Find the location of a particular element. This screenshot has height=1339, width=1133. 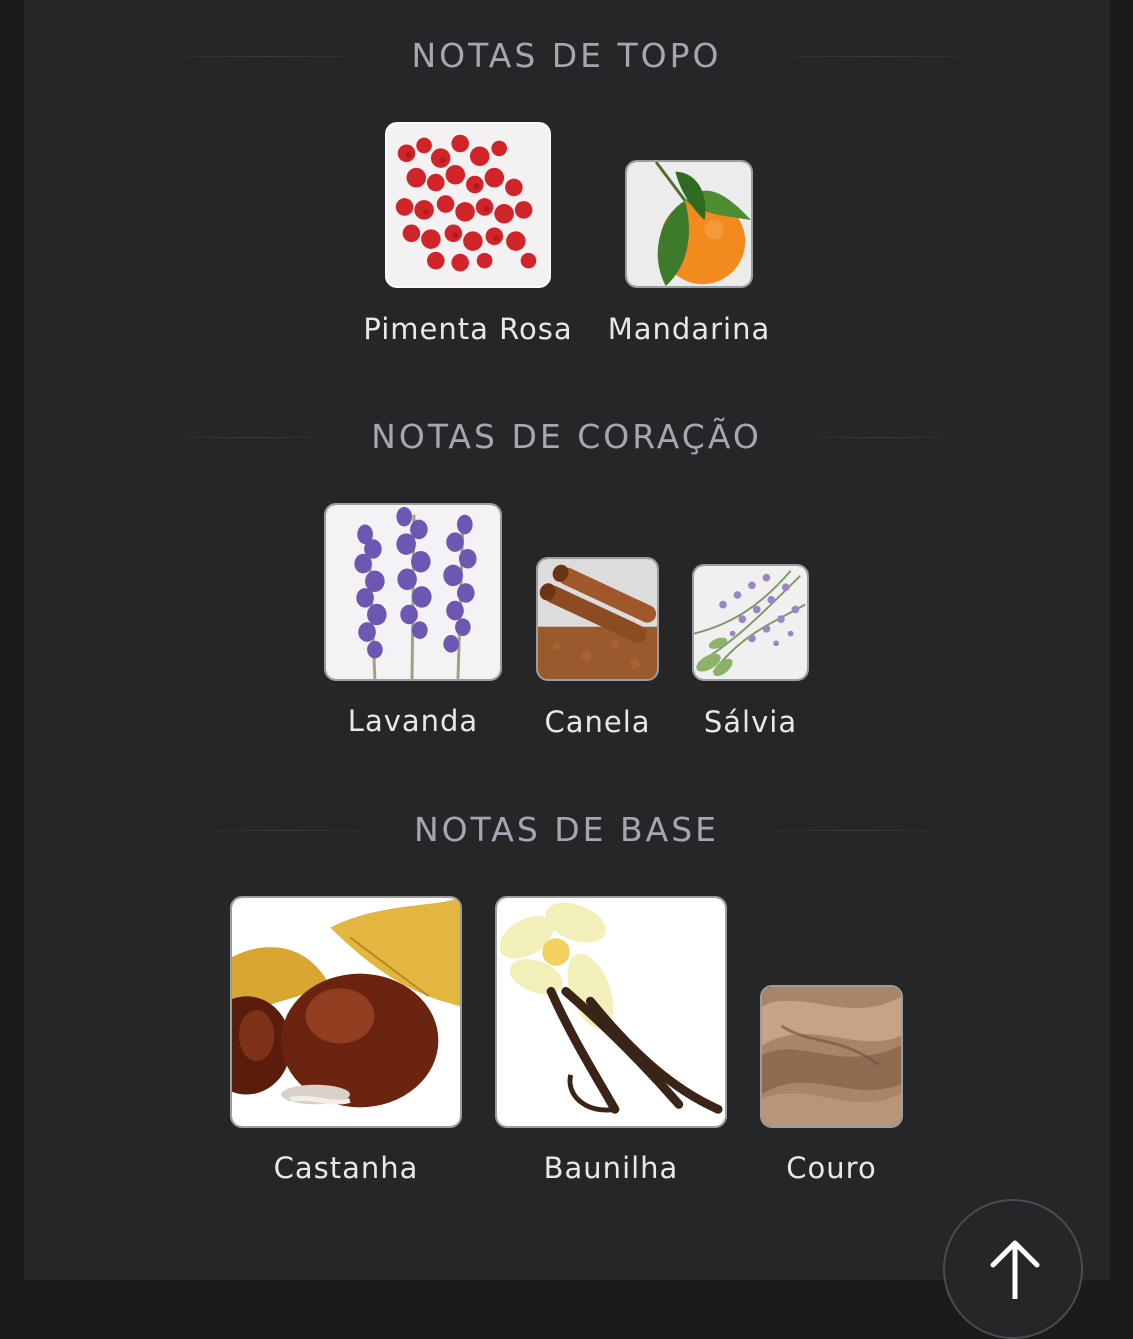

section-title: NOTAS DE BASE is located at coordinates (566, 829).